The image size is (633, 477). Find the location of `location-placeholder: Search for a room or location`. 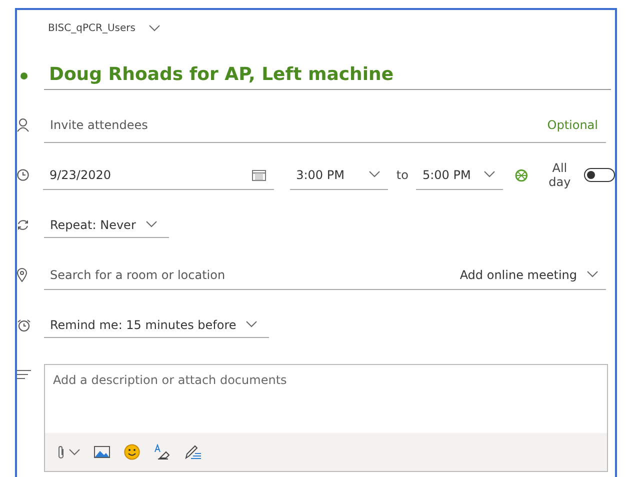

location-placeholder: Search for a room or location is located at coordinates (138, 275).